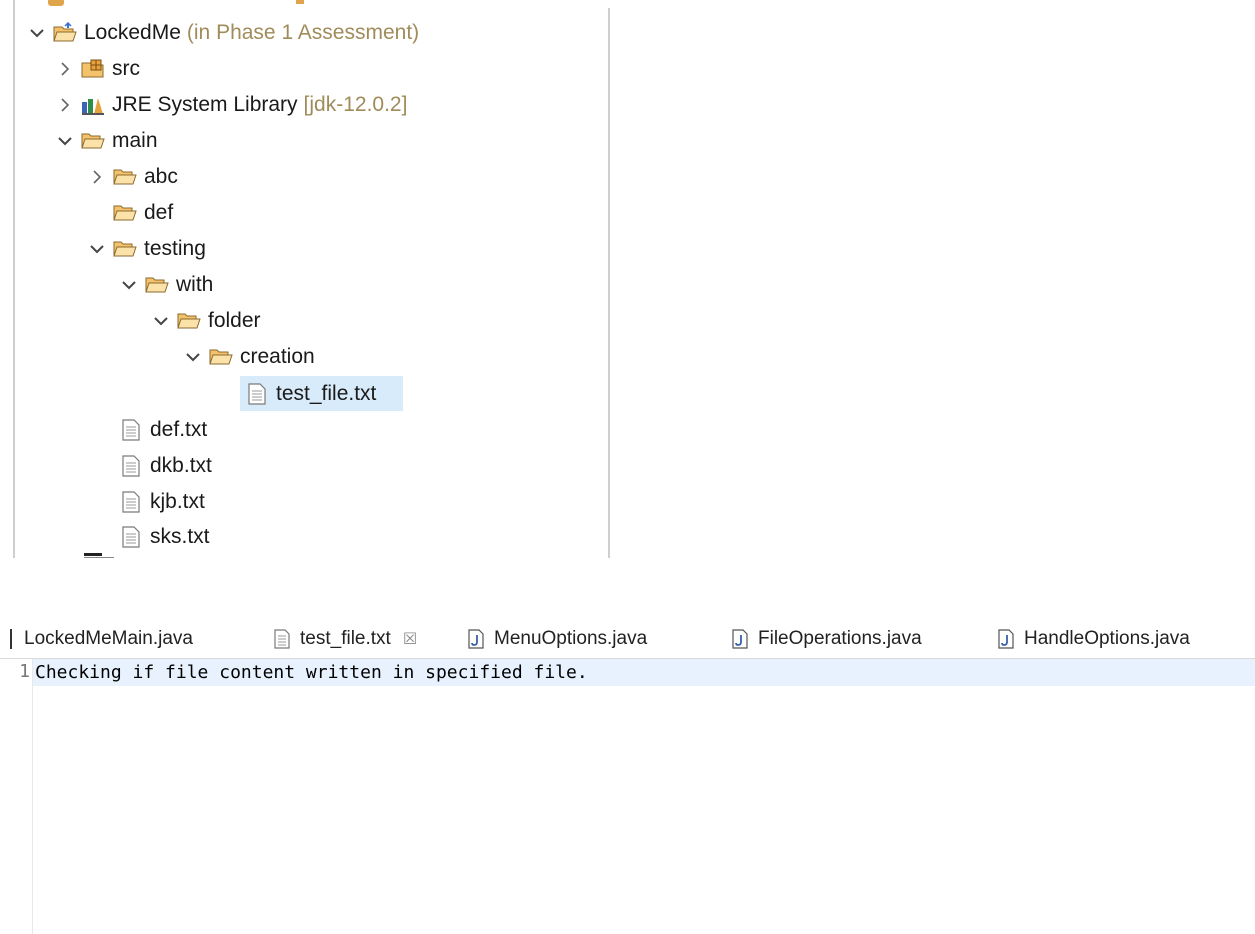 This screenshot has width=1255, height=934. Describe the element at coordinates (140, 213) in the screenshot. I see `tree-item-def: def` at that location.